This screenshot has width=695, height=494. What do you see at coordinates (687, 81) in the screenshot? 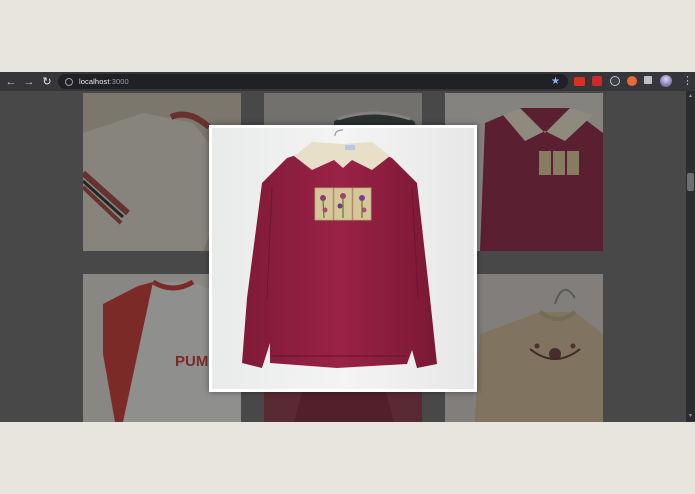
I see `kebab-menu-icon: ⋮` at bounding box center [687, 81].